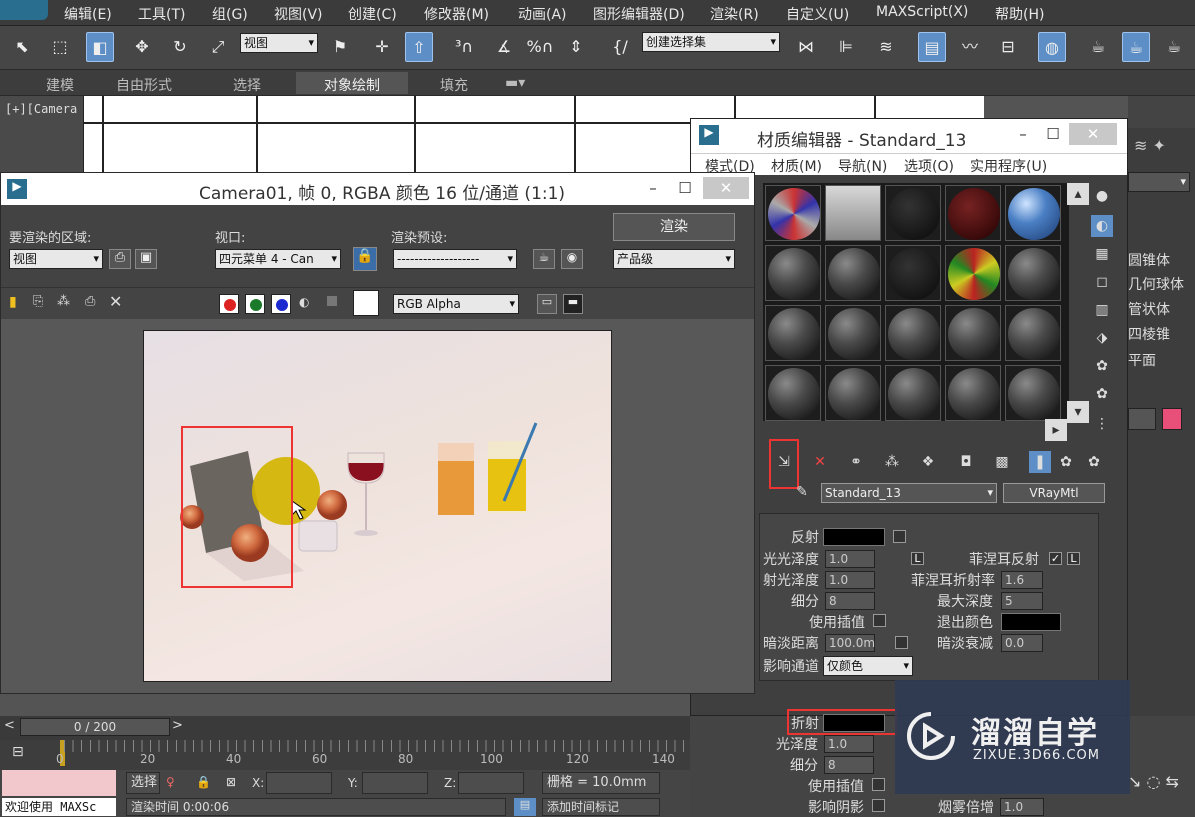  I want to click on me-menu-navigation: 导航(N), so click(862, 166).